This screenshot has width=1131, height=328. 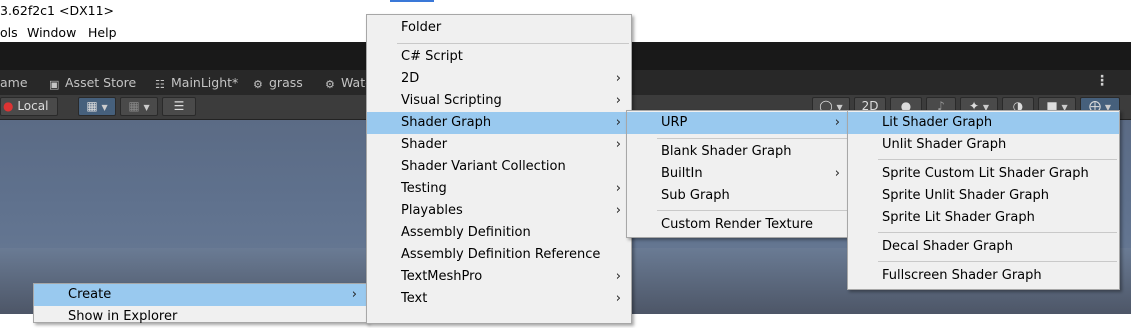 I want to click on menu-item-label: BuiltIn, so click(x=682, y=173).